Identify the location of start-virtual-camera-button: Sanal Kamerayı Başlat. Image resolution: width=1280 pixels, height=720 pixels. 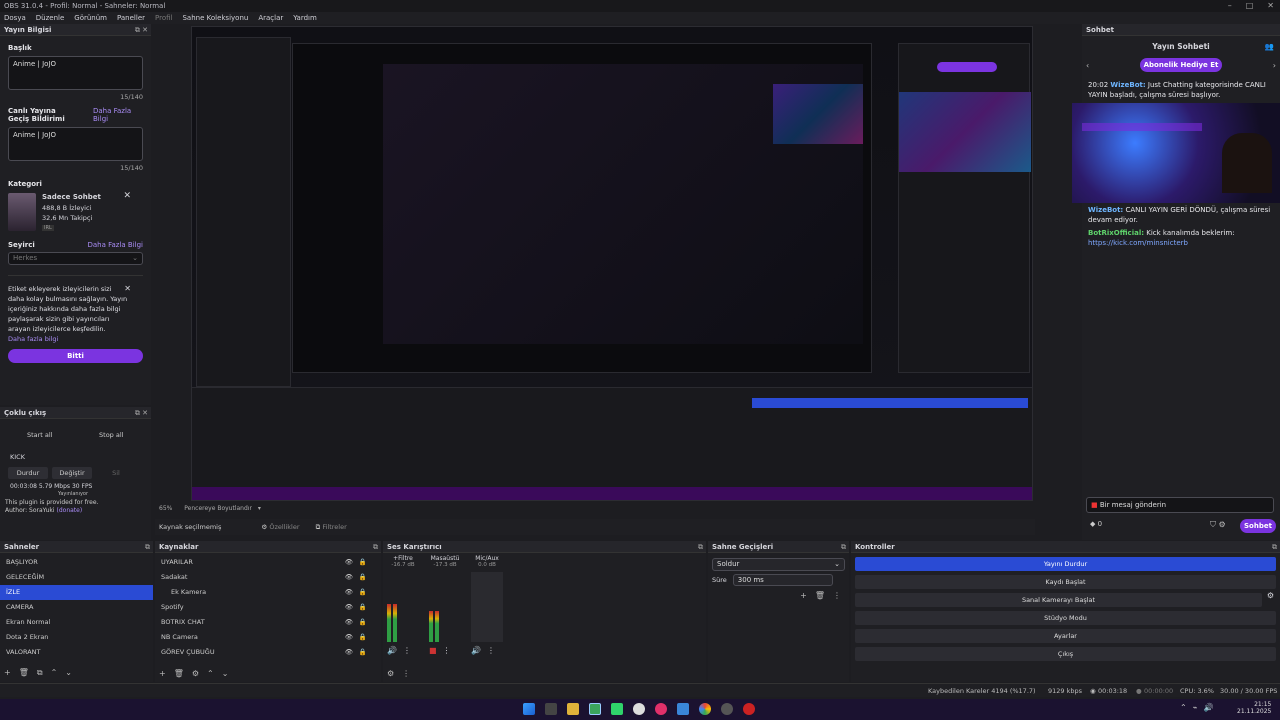
(1058, 600).